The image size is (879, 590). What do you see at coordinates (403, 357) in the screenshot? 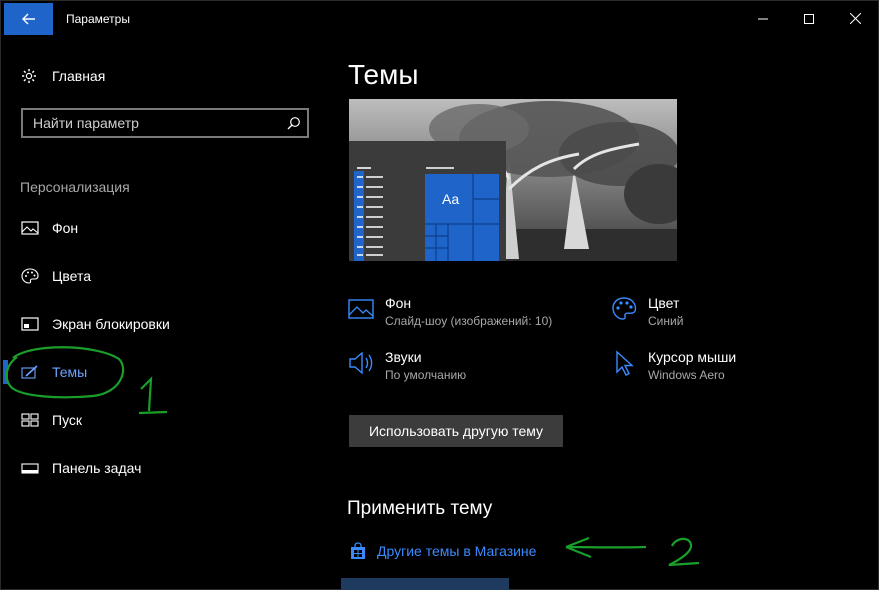
I see `prop-sounds-title: Звуки` at bounding box center [403, 357].